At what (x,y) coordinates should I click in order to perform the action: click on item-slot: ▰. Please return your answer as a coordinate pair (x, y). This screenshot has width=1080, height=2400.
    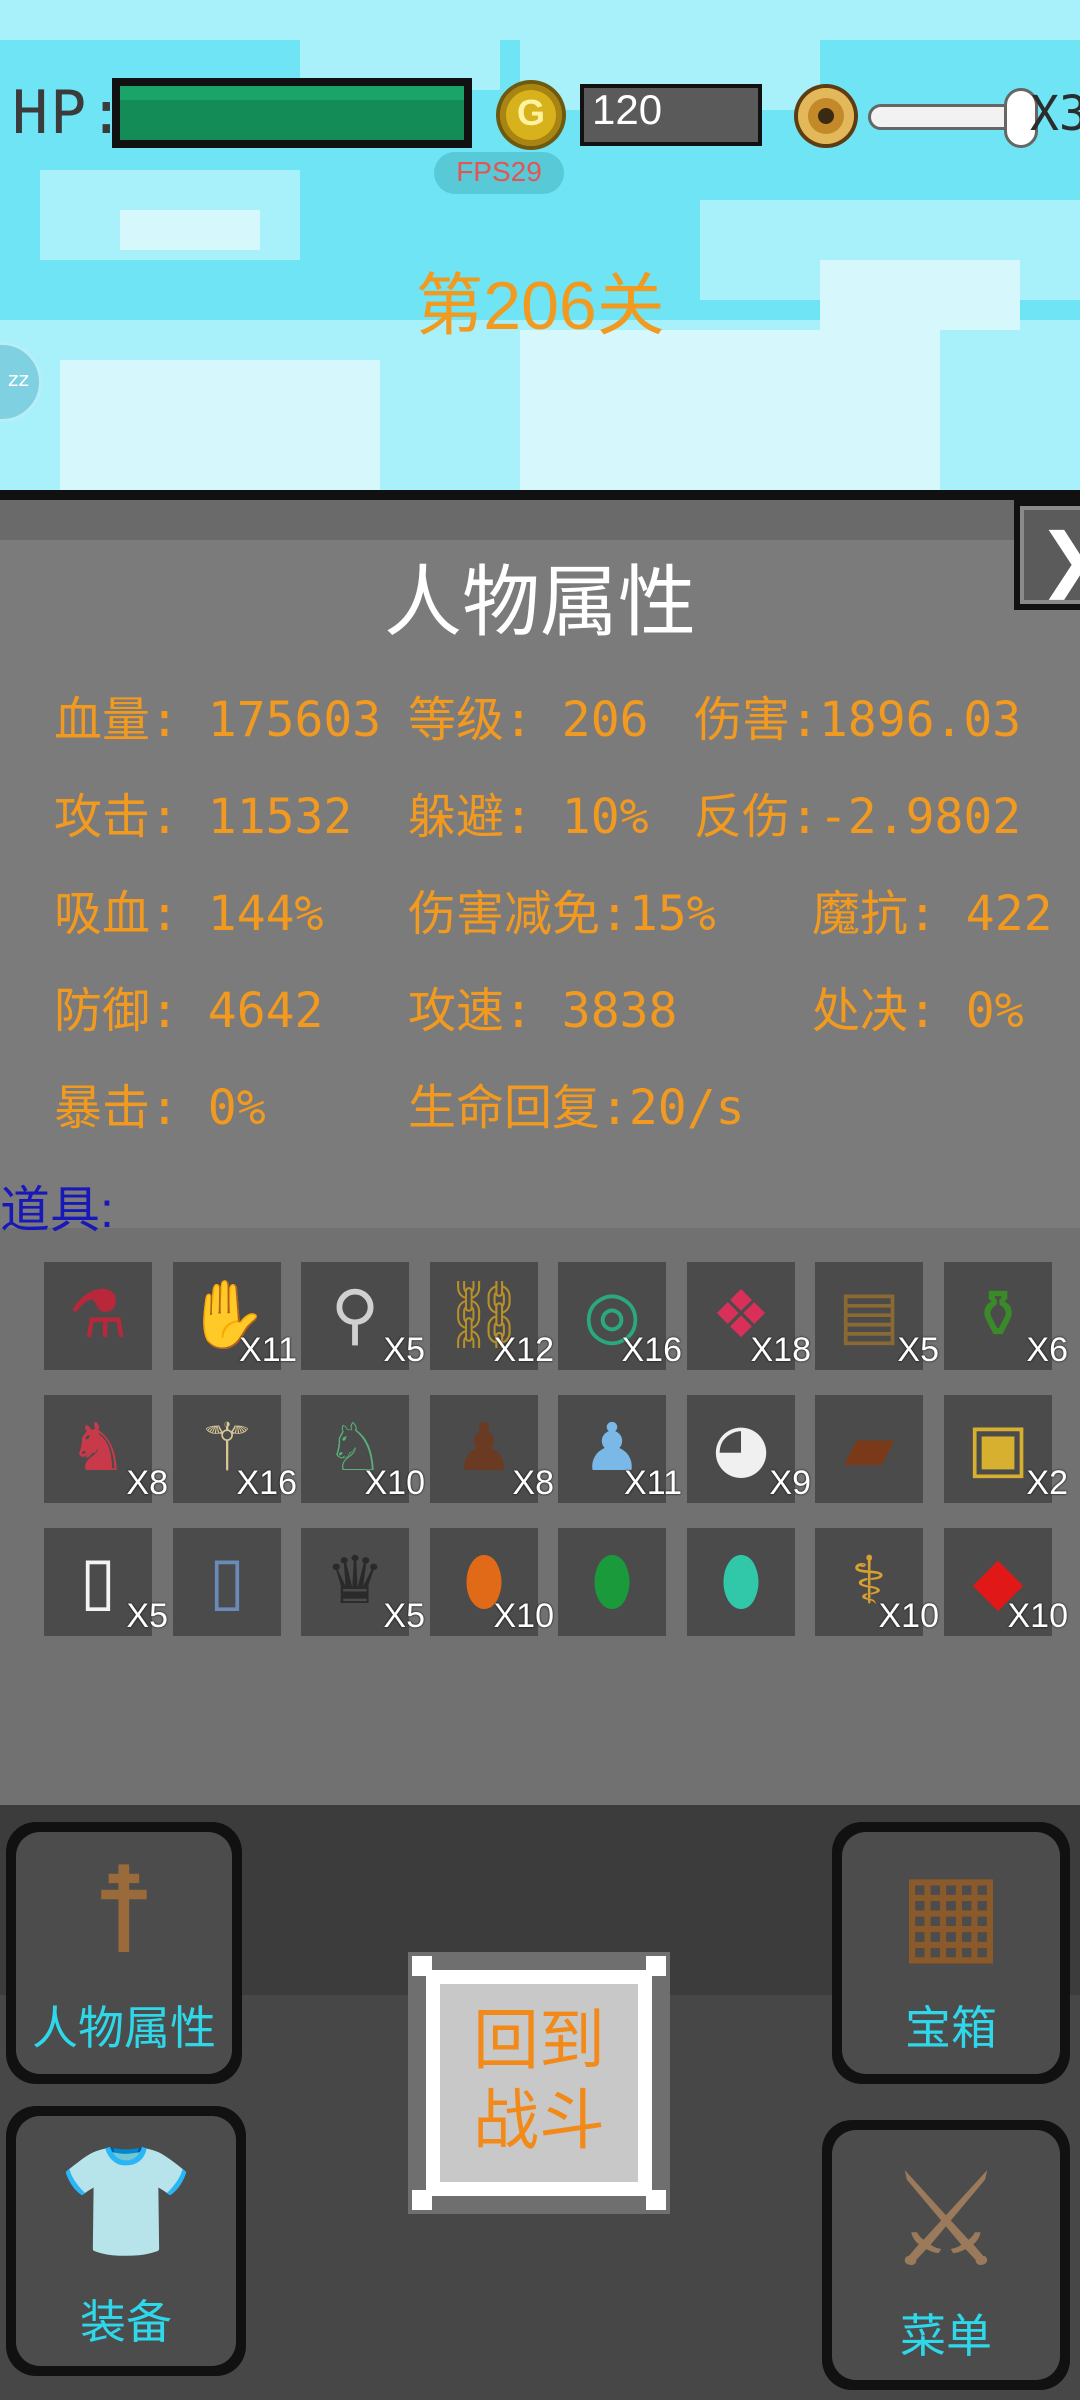
    Looking at the image, I should click on (869, 1449).